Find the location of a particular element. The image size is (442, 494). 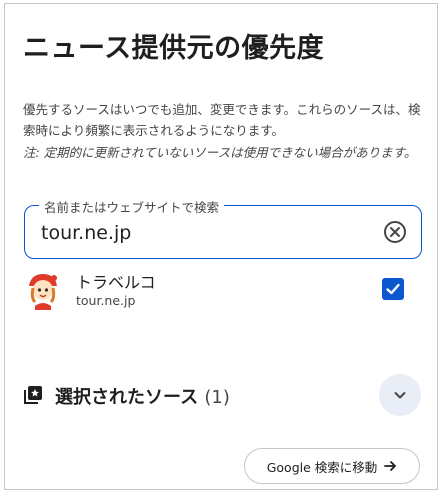

check-icon is located at coordinates (393, 289).